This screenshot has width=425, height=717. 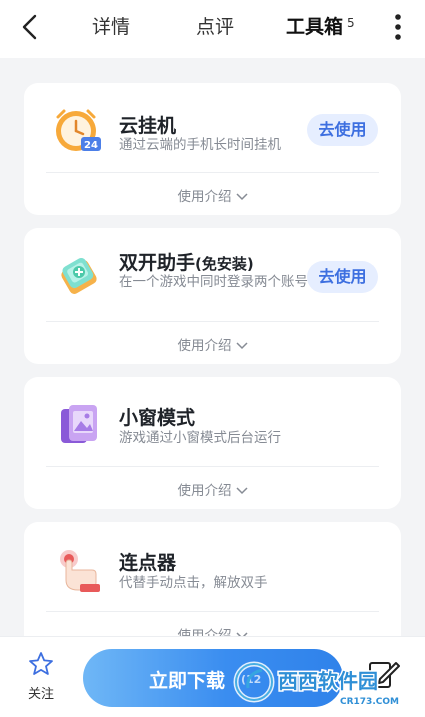 I want to click on tool-description: 在一个游戏中同时登录两个账号, so click(x=213, y=282).